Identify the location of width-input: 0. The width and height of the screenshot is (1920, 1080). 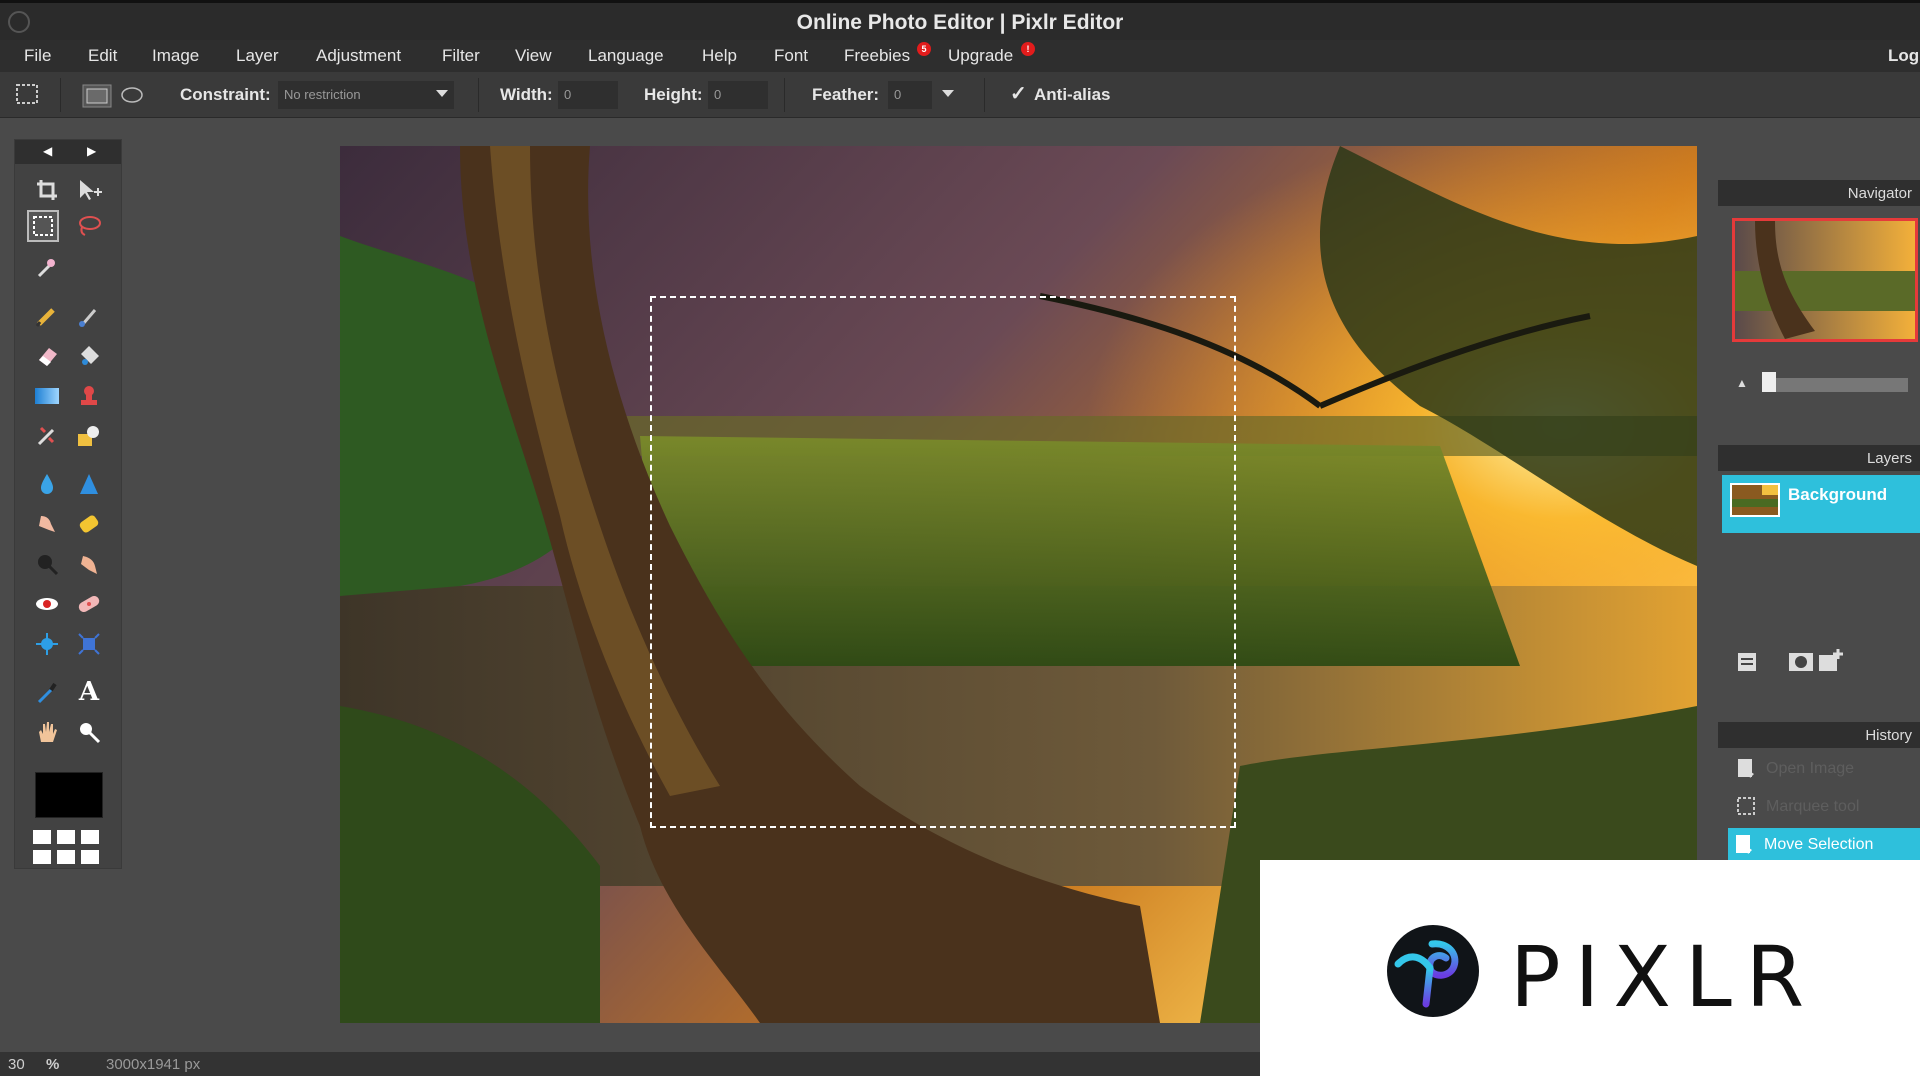
(588, 95).